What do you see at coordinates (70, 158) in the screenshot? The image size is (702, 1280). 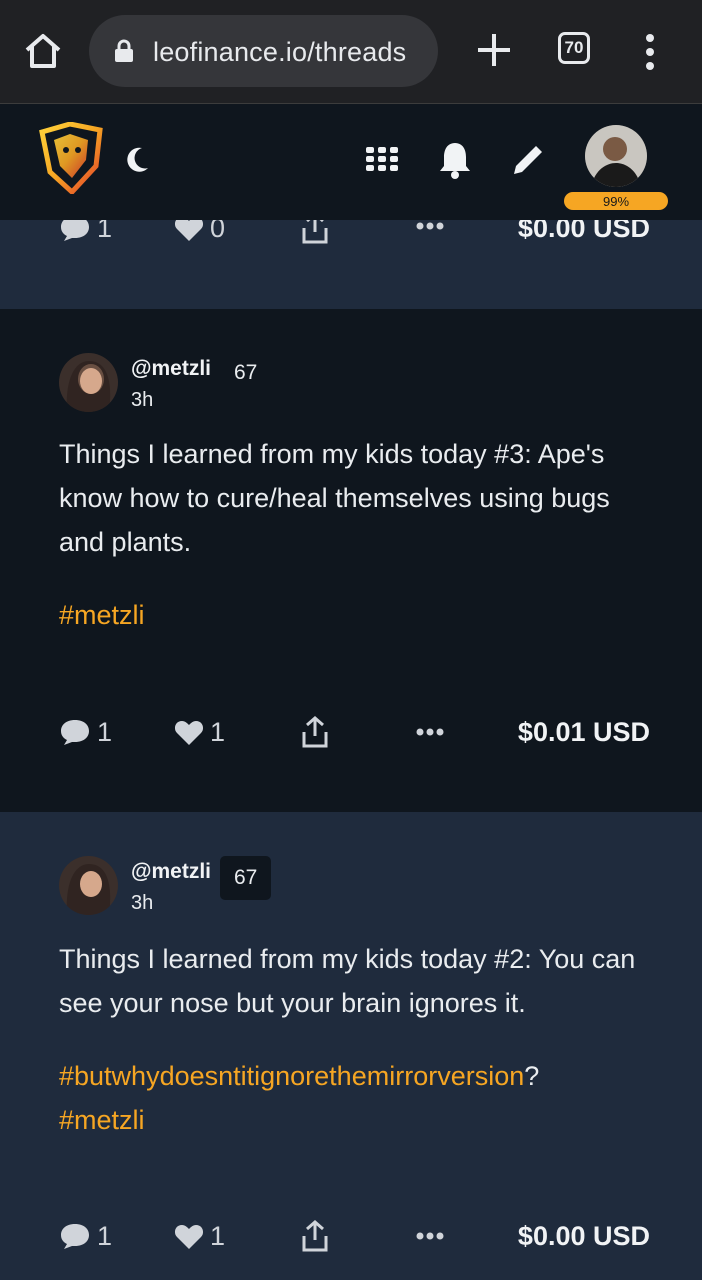 I see `leofinance-logo-icon` at bounding box center [70, 158].